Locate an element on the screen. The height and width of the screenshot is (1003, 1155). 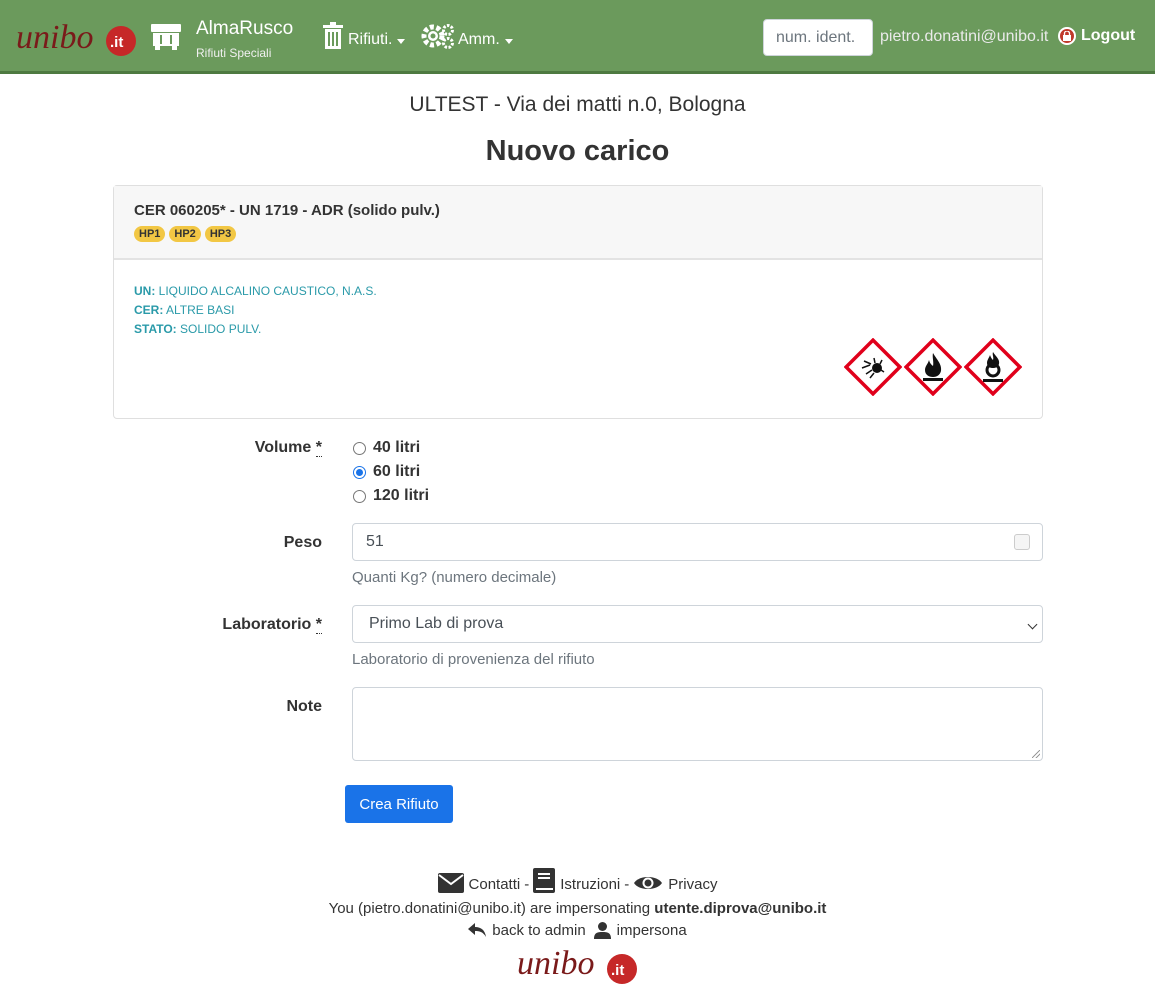
gears-icon is located at coordinates (437, 36).